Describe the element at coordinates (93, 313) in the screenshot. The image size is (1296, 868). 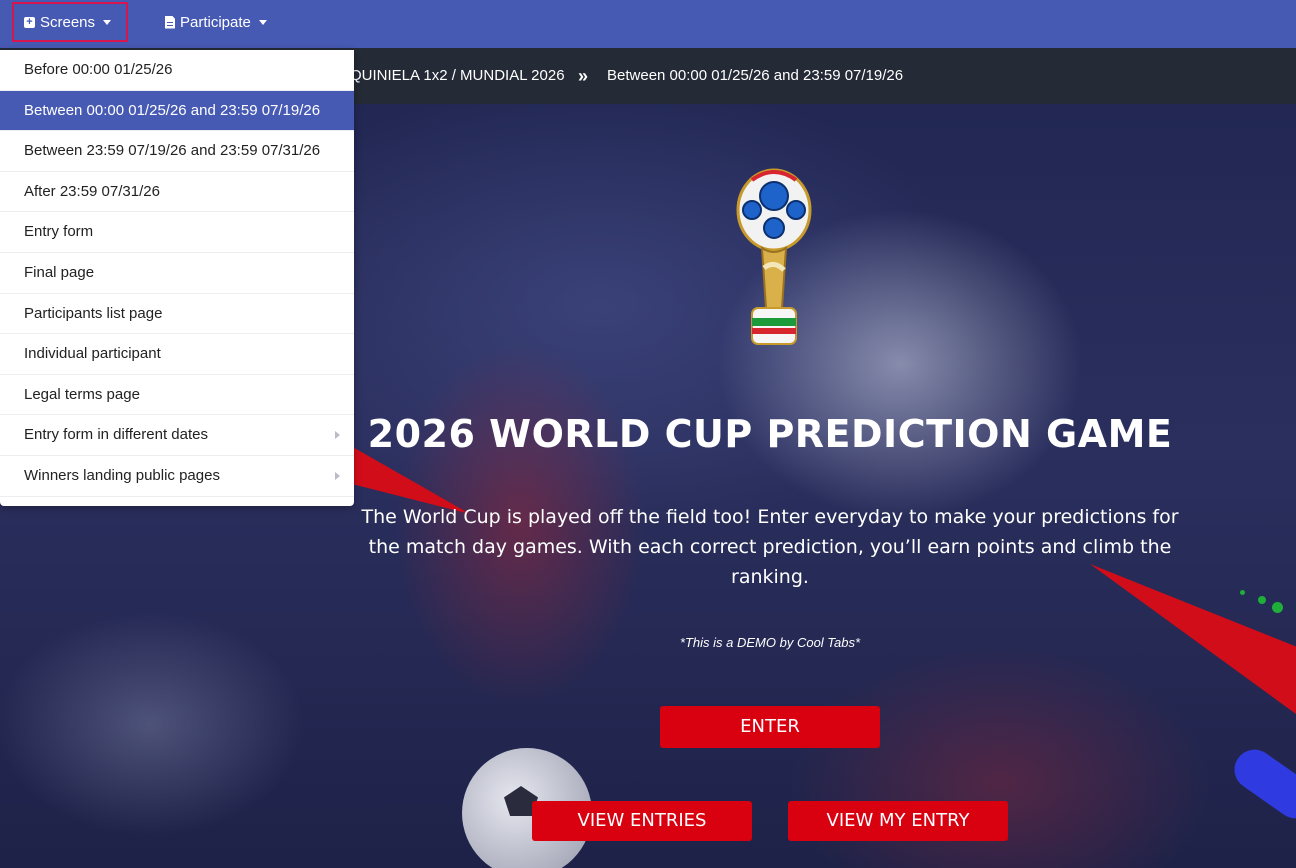
I see `dropdown-item-label: Participants list page` at that location.